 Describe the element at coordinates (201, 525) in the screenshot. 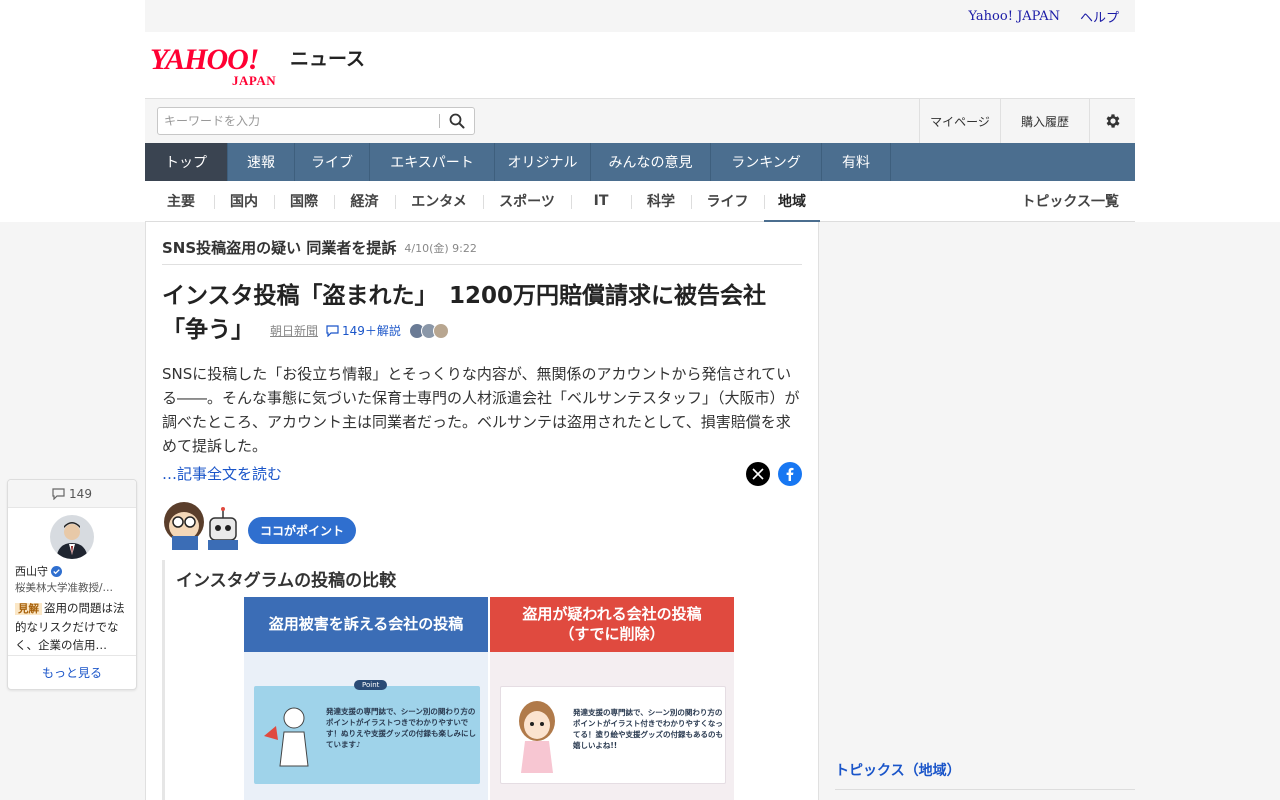

I see `mascot-icon` at that location.